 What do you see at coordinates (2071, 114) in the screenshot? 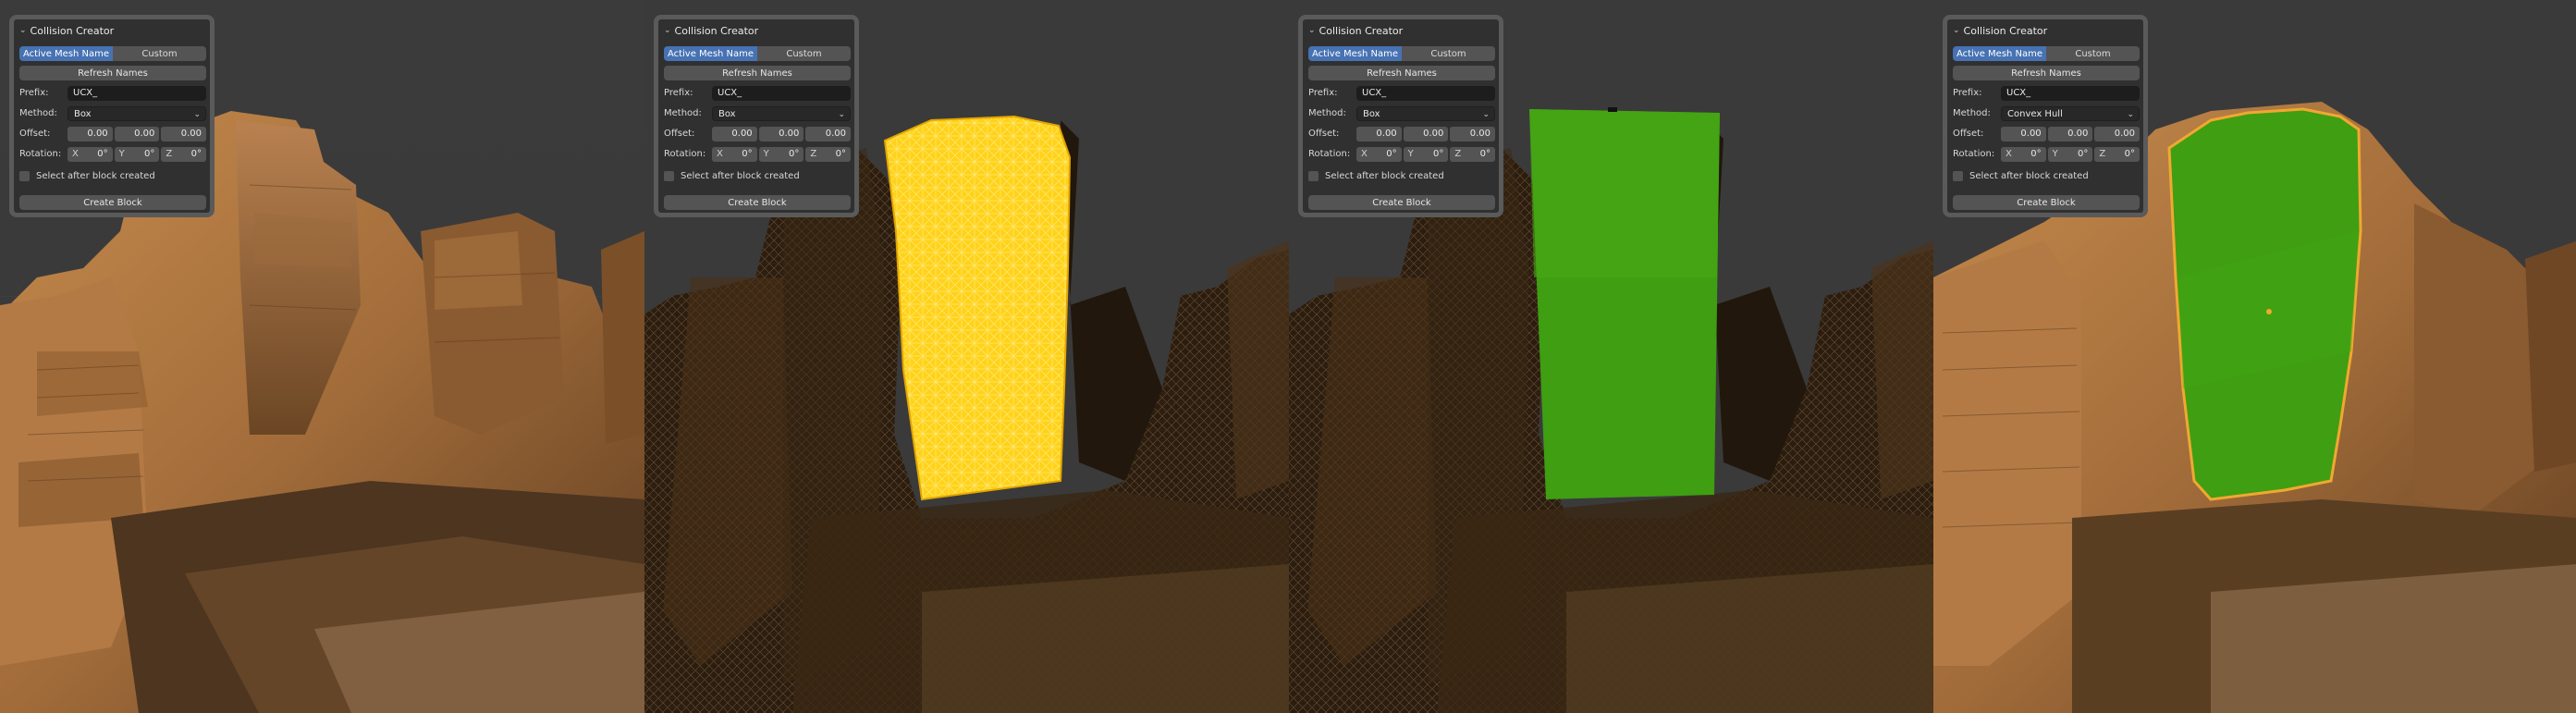
I see `method-select: Convex Hull ⌄` at bounding box center [2071, 114].